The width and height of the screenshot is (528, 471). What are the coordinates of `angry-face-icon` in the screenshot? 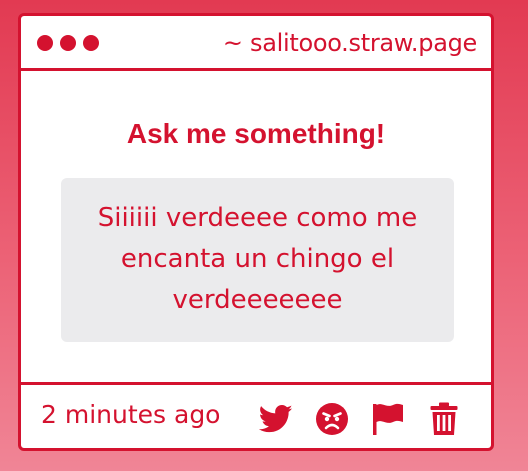 It's located at (332, 419).